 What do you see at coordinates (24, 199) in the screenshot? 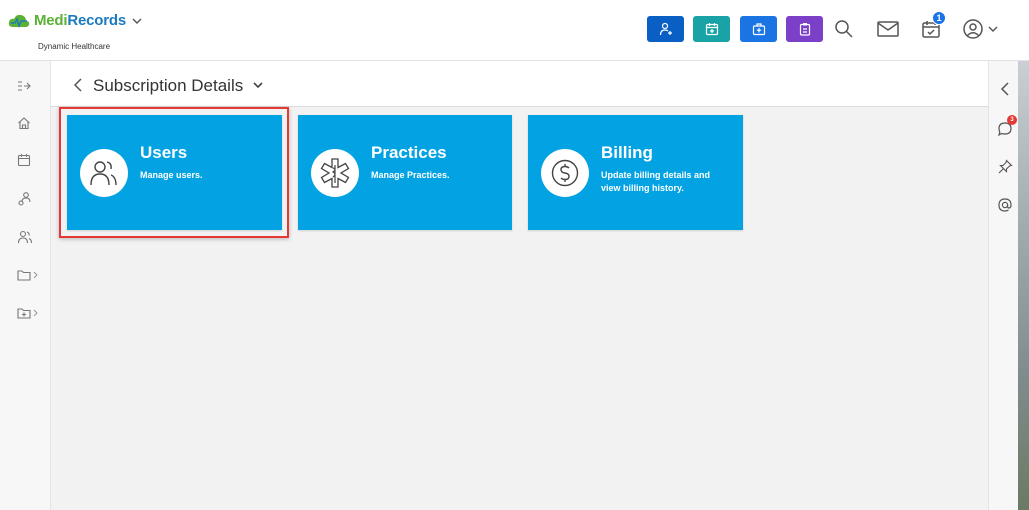
I see `patients-group-icon` at bounding box center [24, 199].